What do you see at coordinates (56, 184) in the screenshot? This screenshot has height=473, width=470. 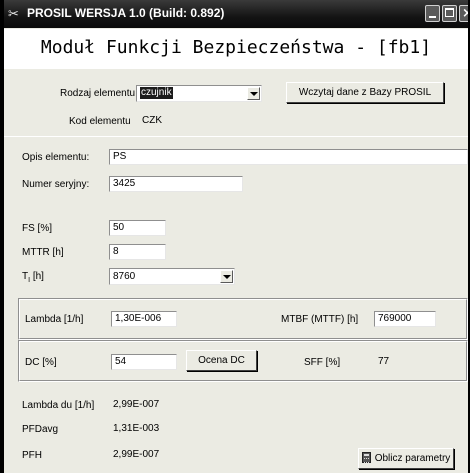 I see `serial-number-label: Numer seryjny:` at bounding box center [56, 184].